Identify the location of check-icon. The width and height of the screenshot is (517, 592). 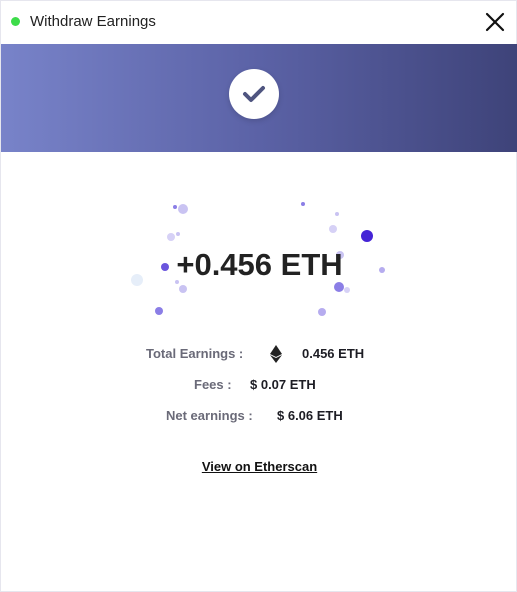
(254, 94).